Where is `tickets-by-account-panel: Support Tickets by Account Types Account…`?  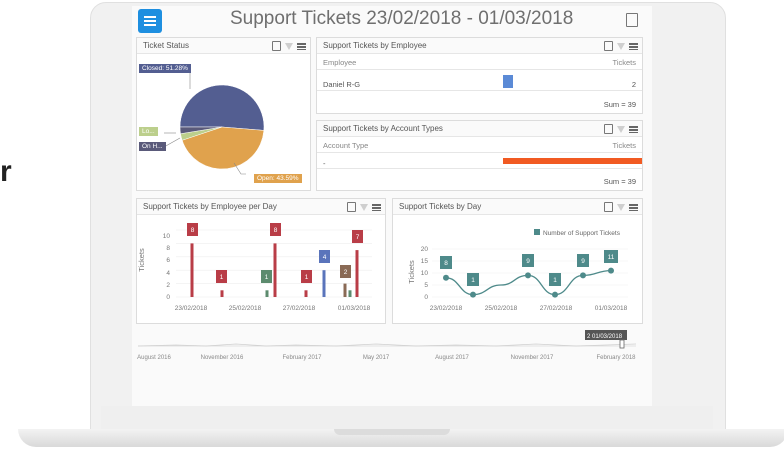
tickets-by-account-panel: Support Tickets by Account Types Account… is located at coordinates (479, 155).